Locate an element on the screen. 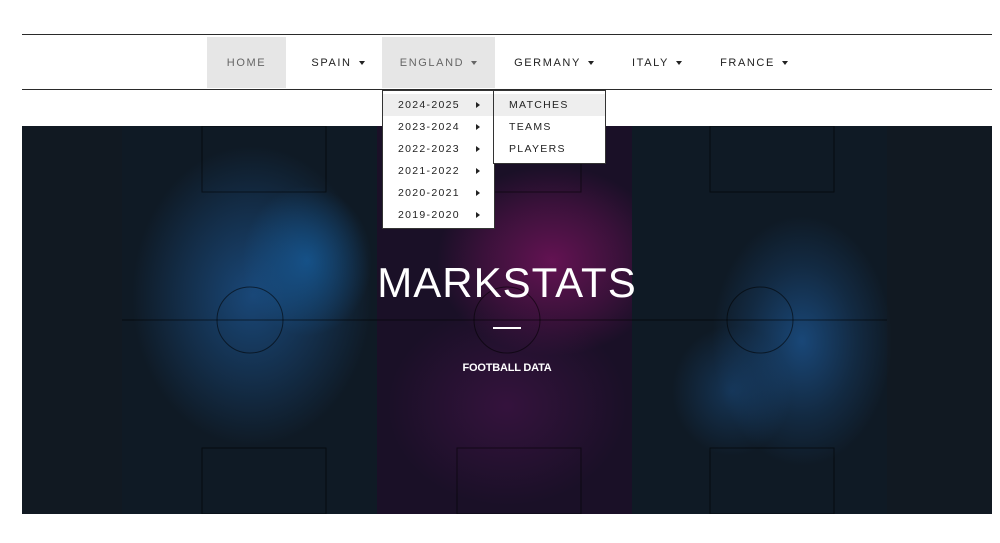 The image size is (1000, 543). nav-france: FRANCE is located at coordinates (754, 62).